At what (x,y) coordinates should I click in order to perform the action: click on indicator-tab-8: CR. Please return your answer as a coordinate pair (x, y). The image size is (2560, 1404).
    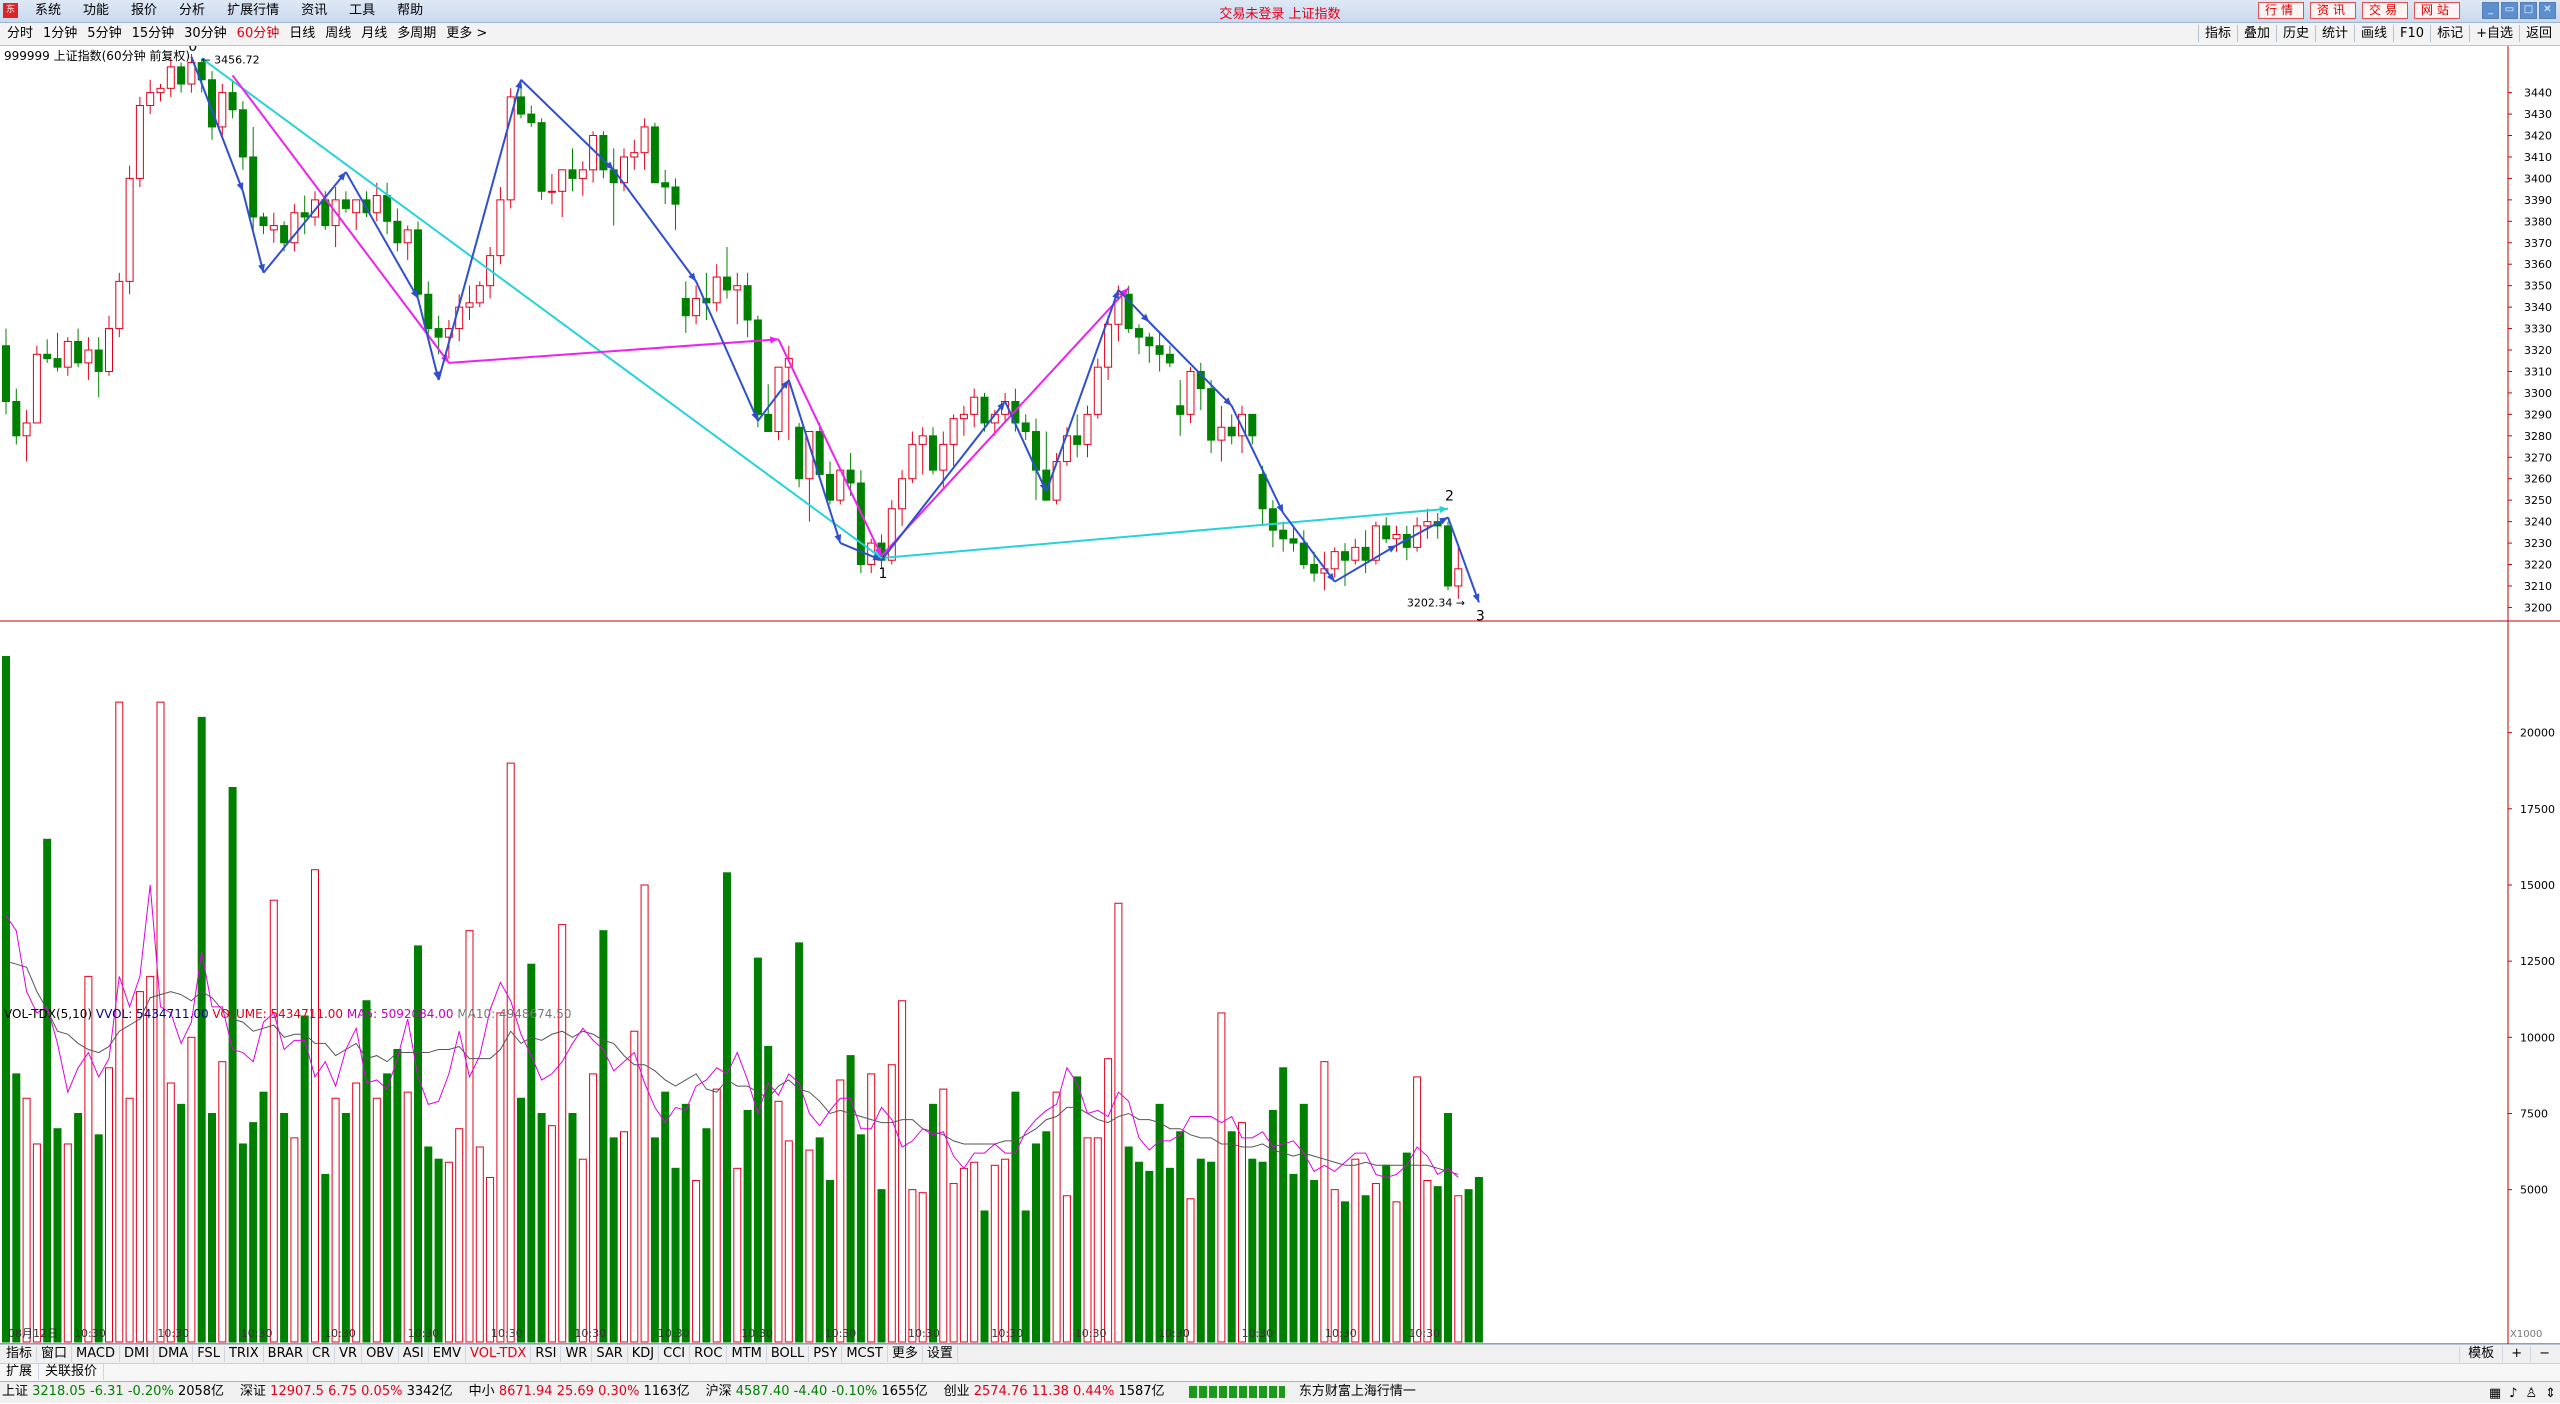
    Looking at the image, I should click on (322, 1354).